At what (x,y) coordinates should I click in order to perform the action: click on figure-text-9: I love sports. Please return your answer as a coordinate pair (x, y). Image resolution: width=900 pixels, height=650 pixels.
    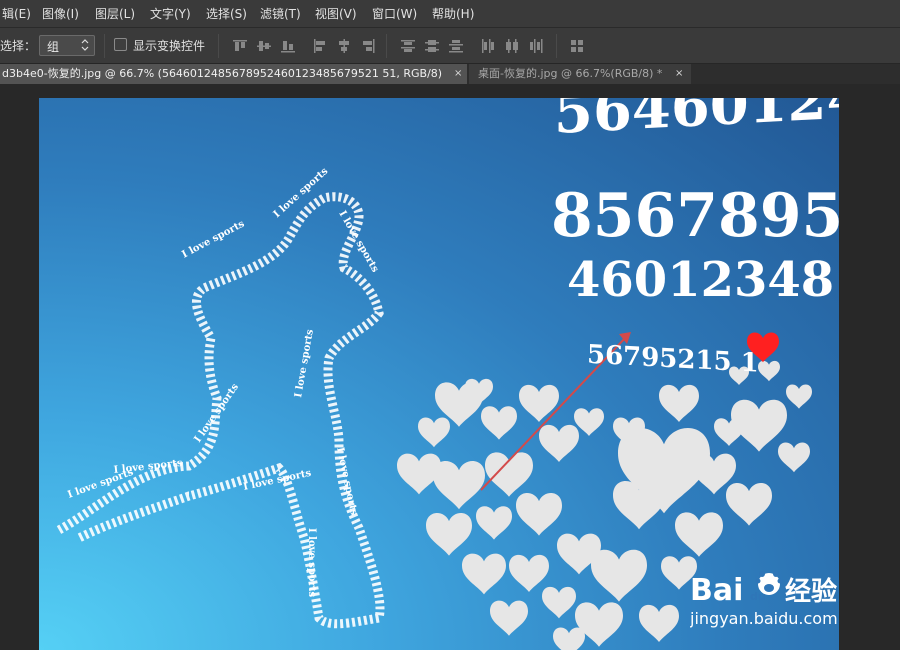
    Looking at the image, I should click on (311, 562).